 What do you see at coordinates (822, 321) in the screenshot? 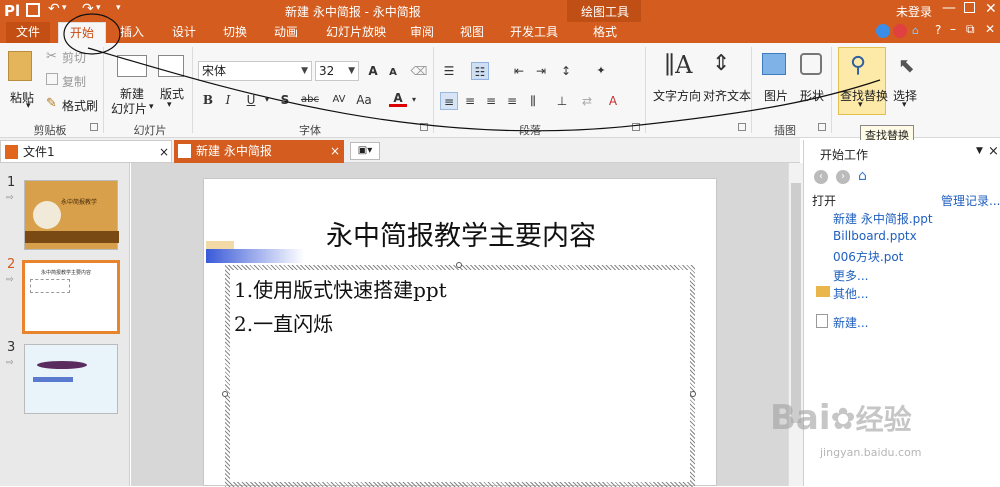
I see `new-document-icon` at bounding box center [822, 321].